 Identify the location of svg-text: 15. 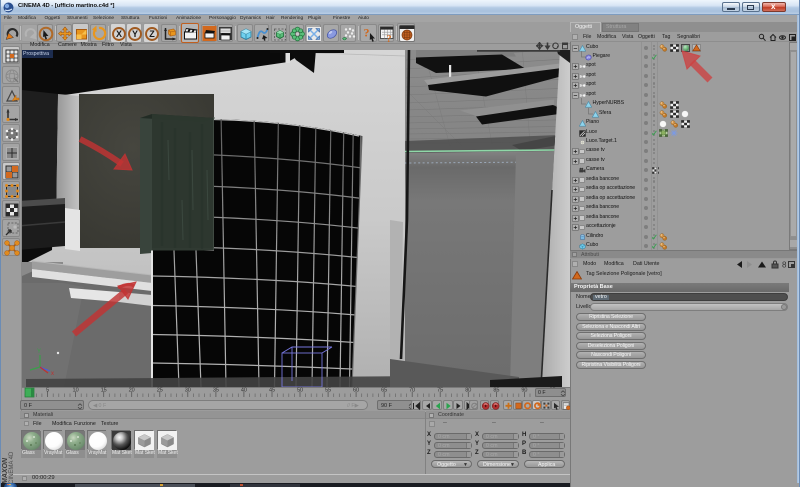
(104, 391).